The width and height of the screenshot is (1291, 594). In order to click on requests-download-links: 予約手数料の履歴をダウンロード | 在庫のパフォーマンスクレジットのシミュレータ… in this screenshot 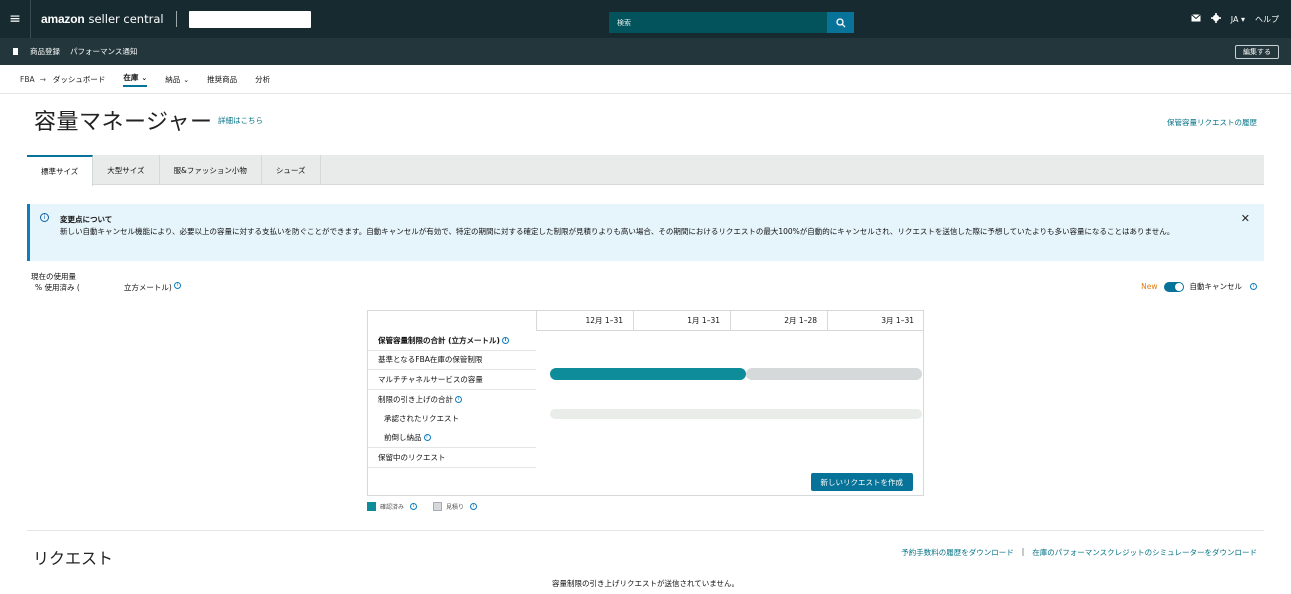, I will do `click(1079, 552)`.